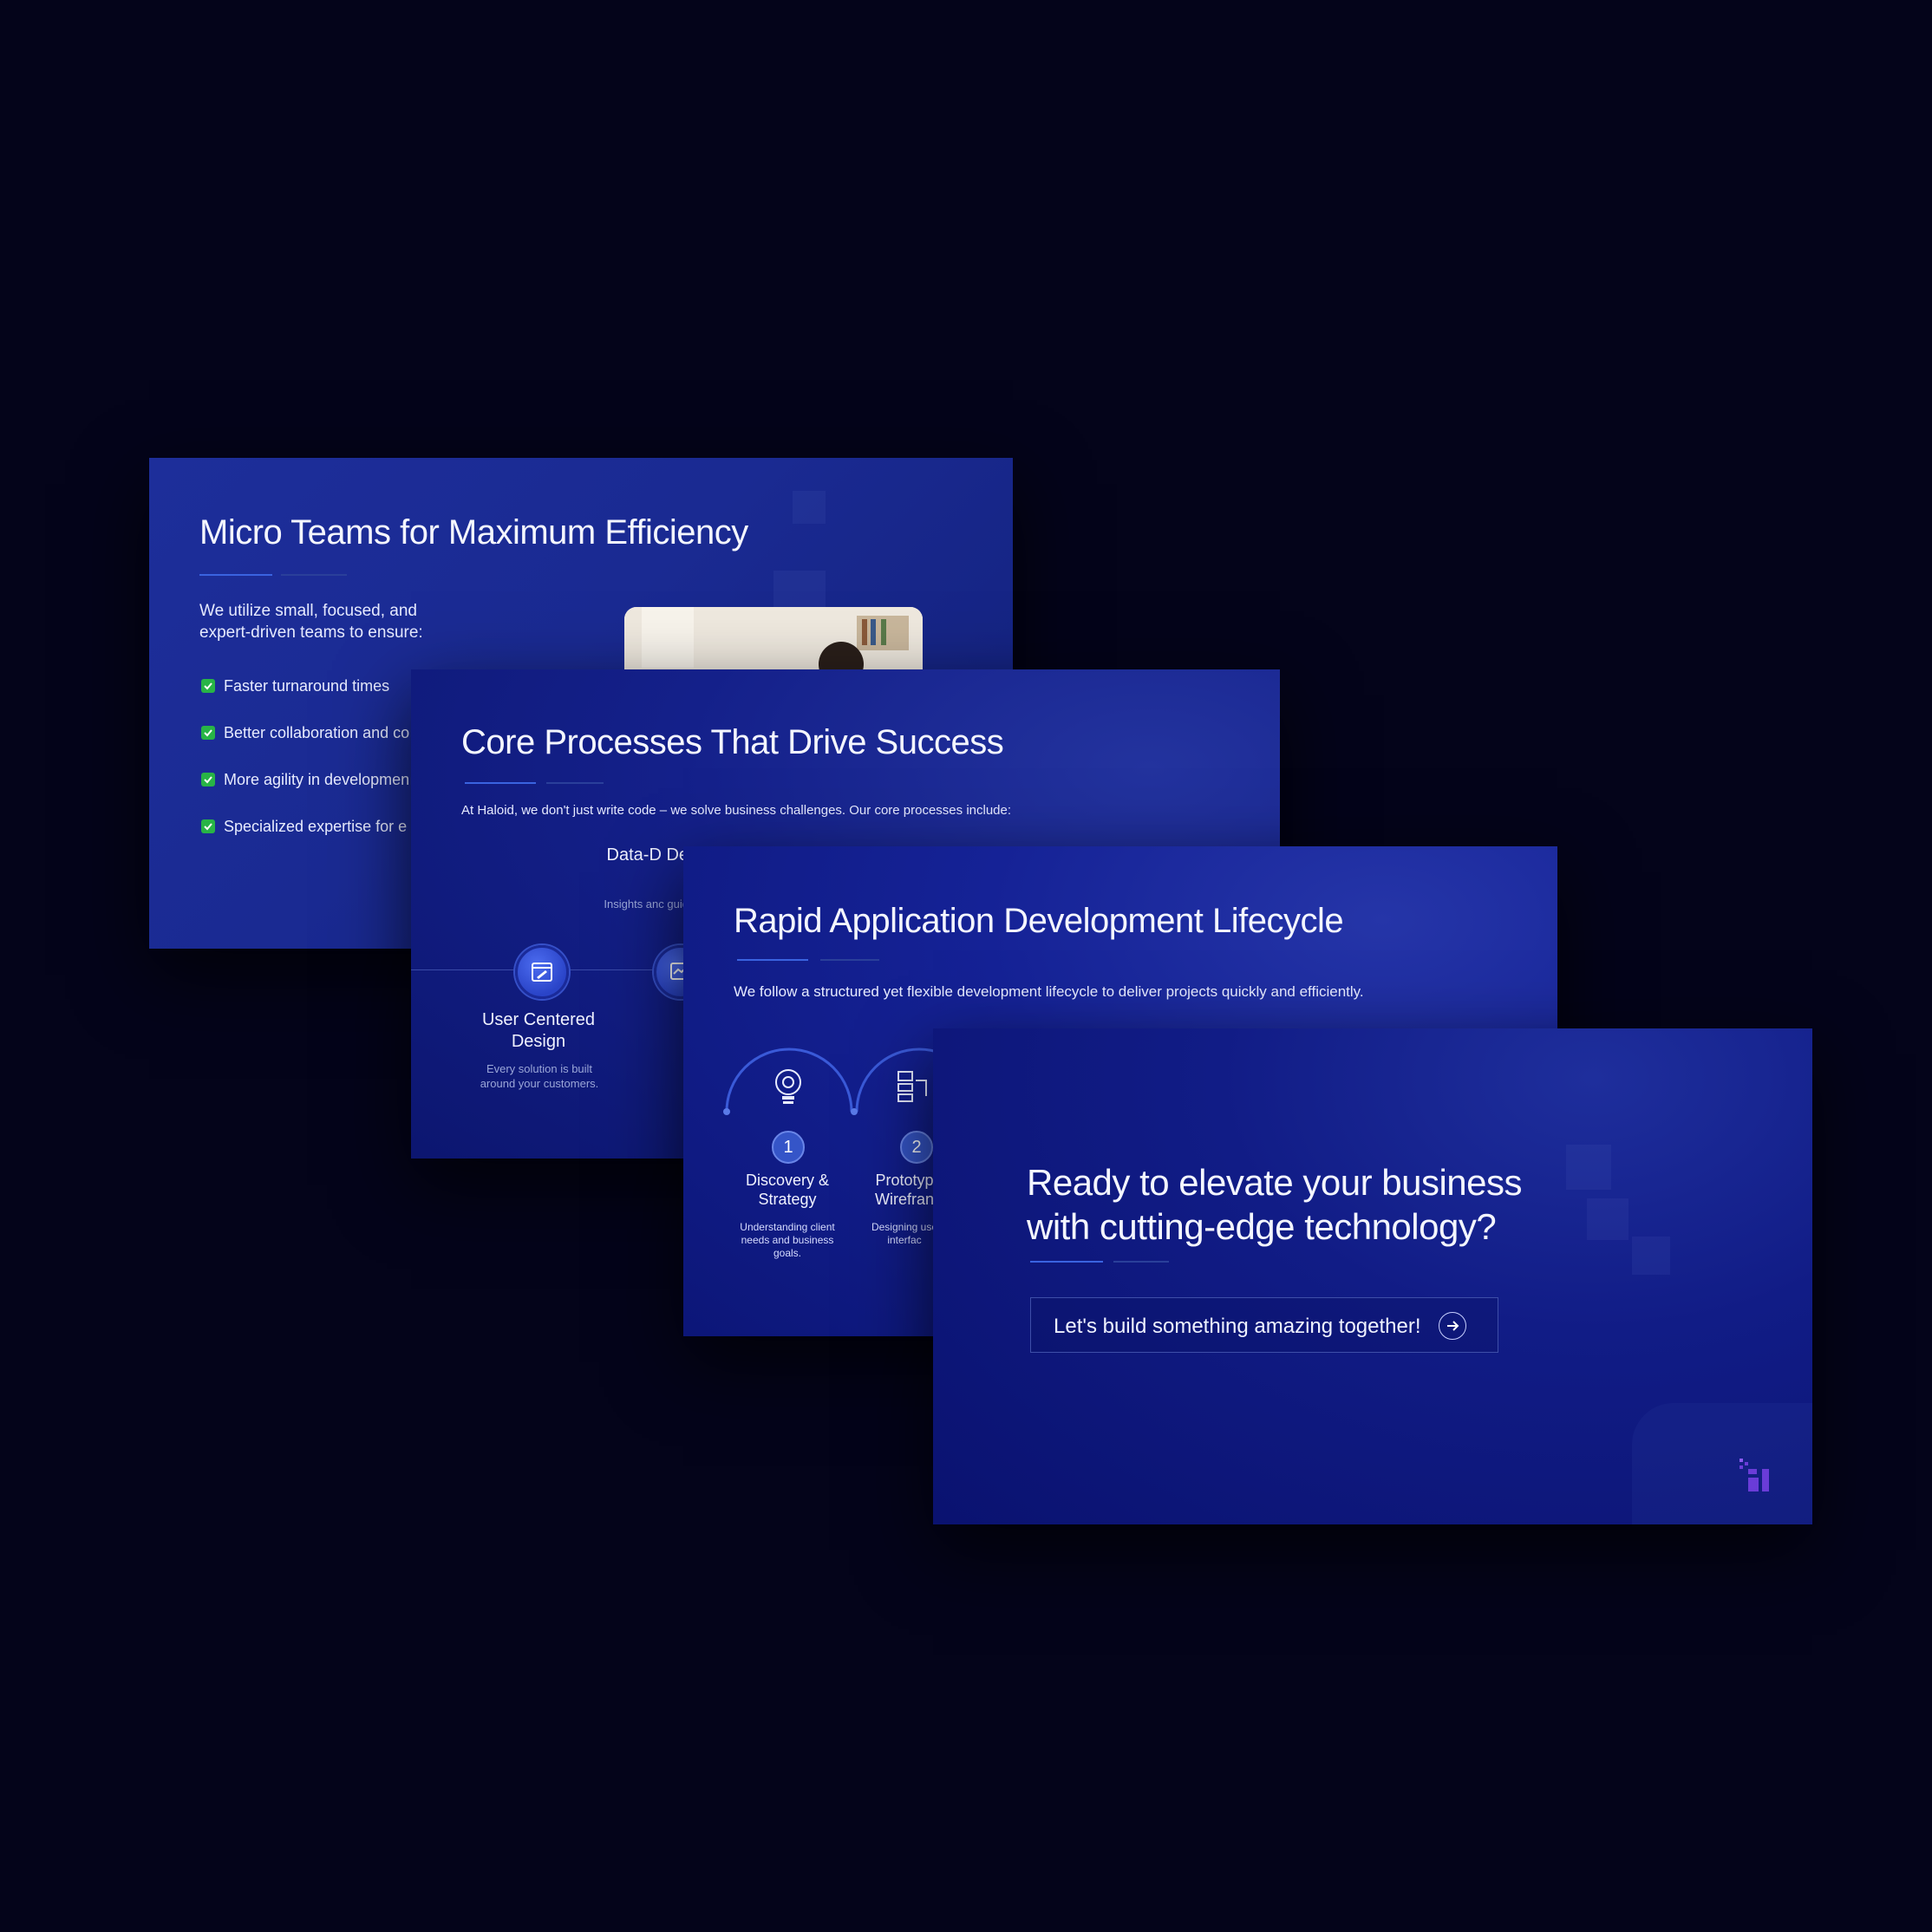  What do you see at coordinates (904, 1190) in the screenshot?
I see `step-title: Prototyp Wirefran` at bounding box center [904, 1190].